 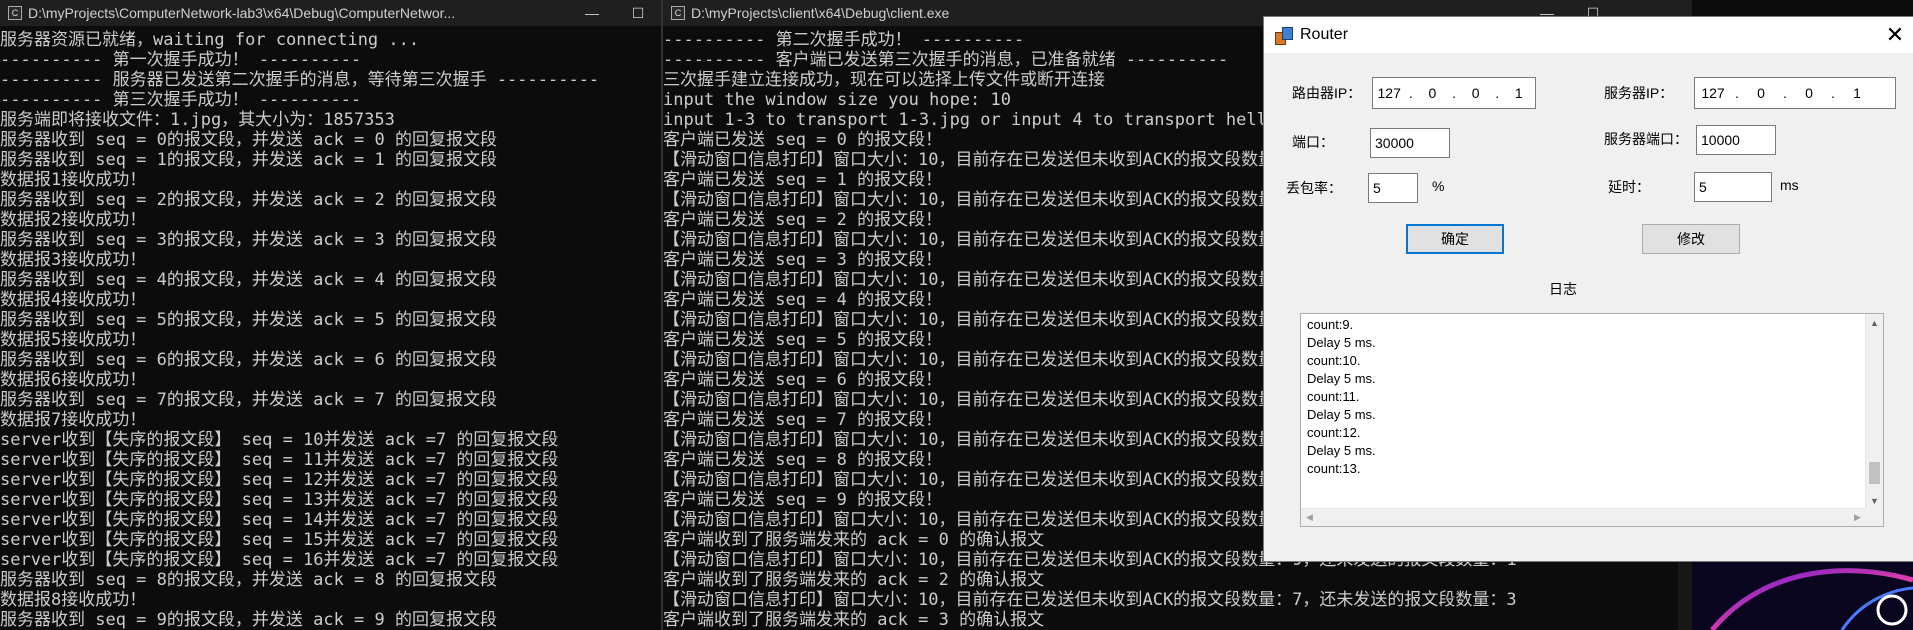 I want to click on console-line: 服务器收到 seq = 6的报文段，并发送 ack = 6 的回复报文段, so click(x=248, y=360).